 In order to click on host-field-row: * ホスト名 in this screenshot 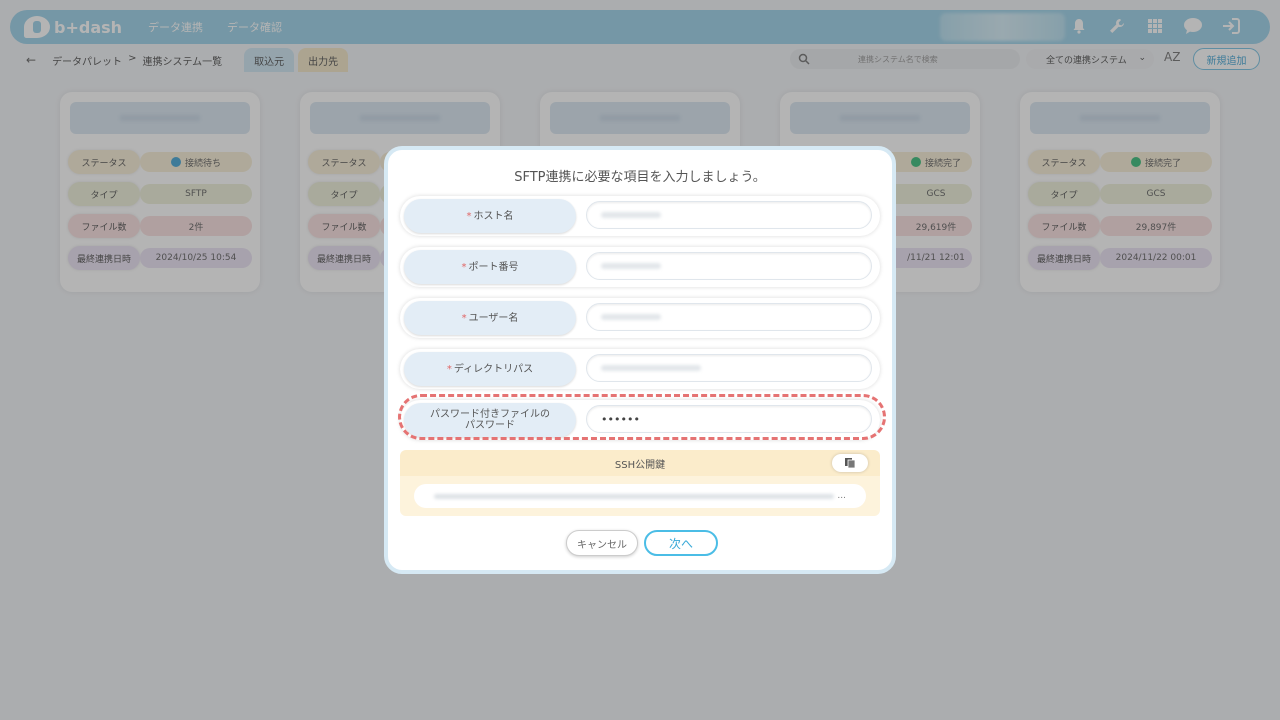, I will do `click(640, 216)`.